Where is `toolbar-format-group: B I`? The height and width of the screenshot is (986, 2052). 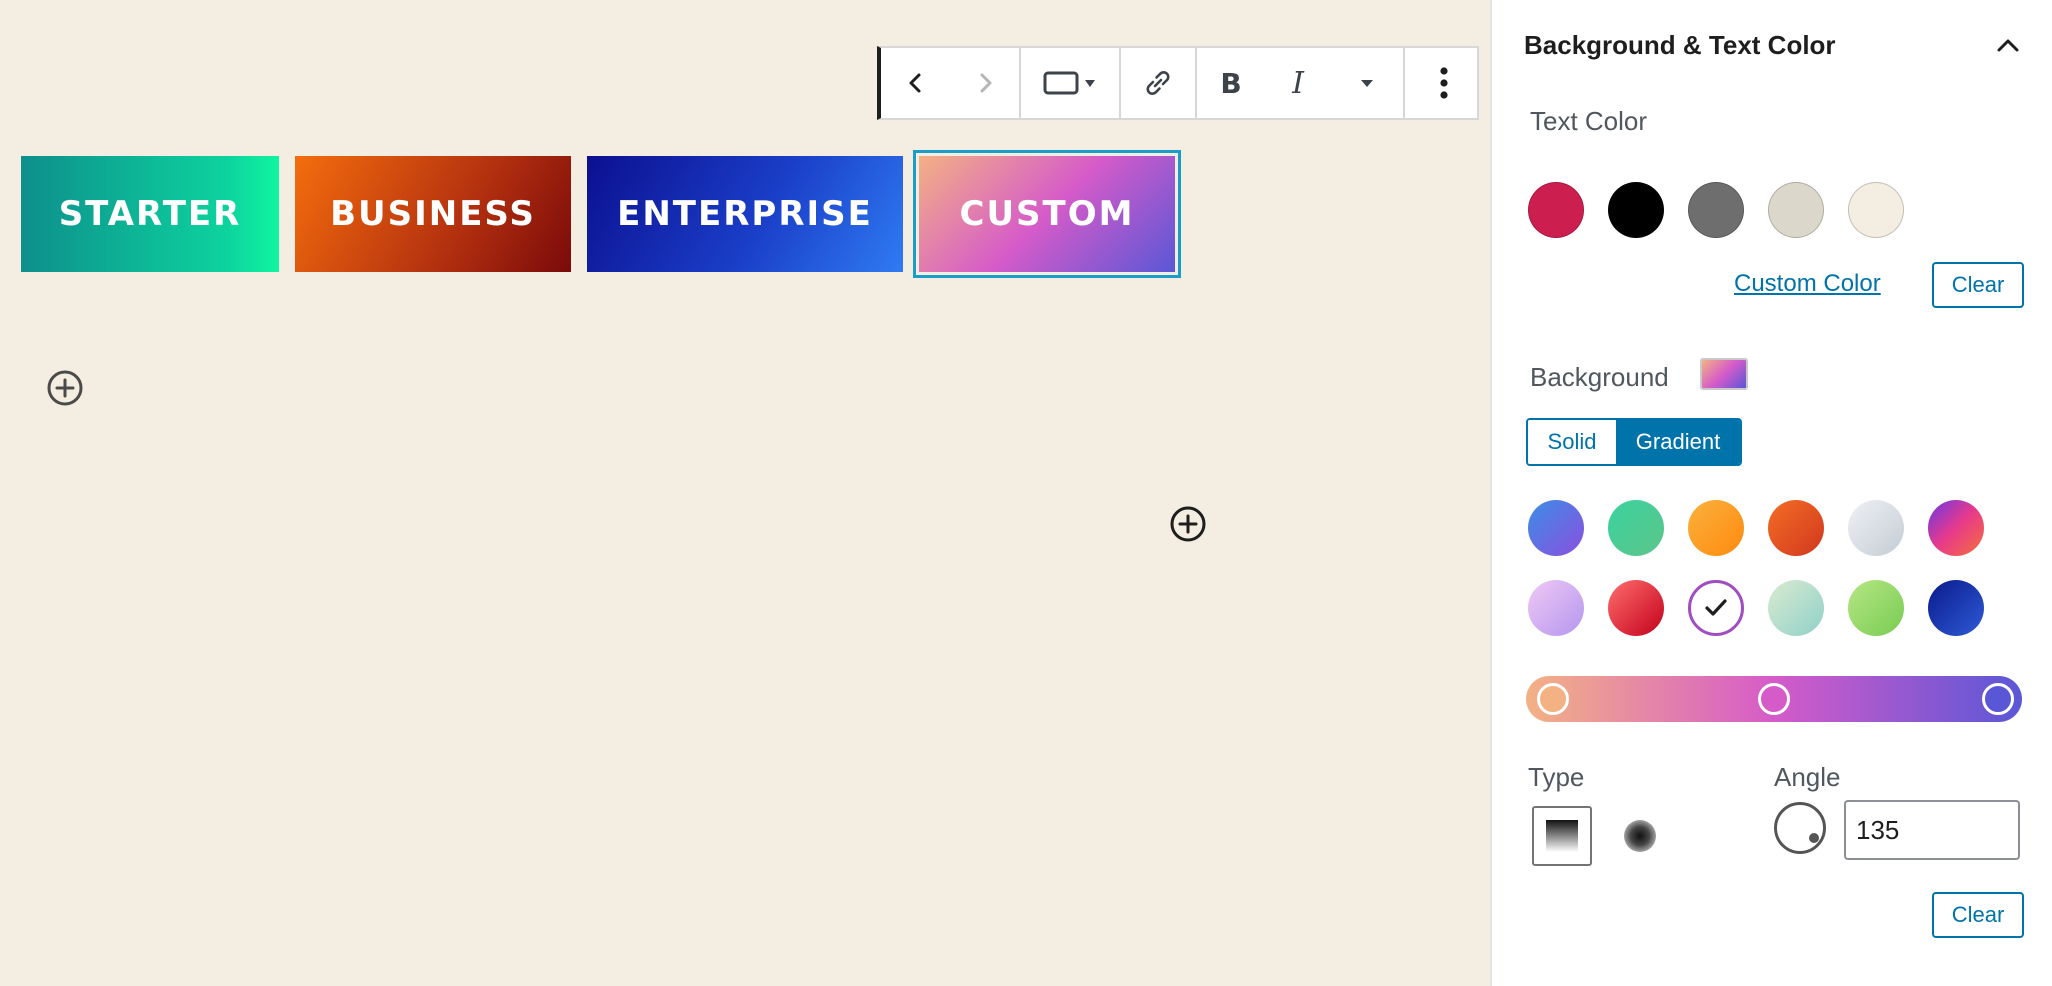
toolbar-format-group: B I is located at coordinates (1301, 83).